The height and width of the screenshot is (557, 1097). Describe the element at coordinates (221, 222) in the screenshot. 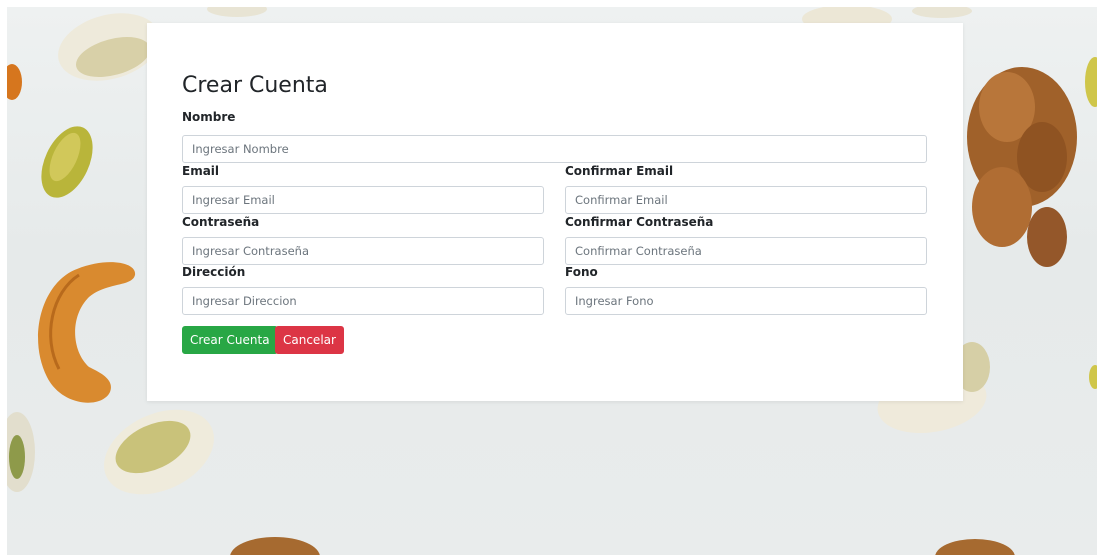

I see `password-label: Contraseña` at that location.